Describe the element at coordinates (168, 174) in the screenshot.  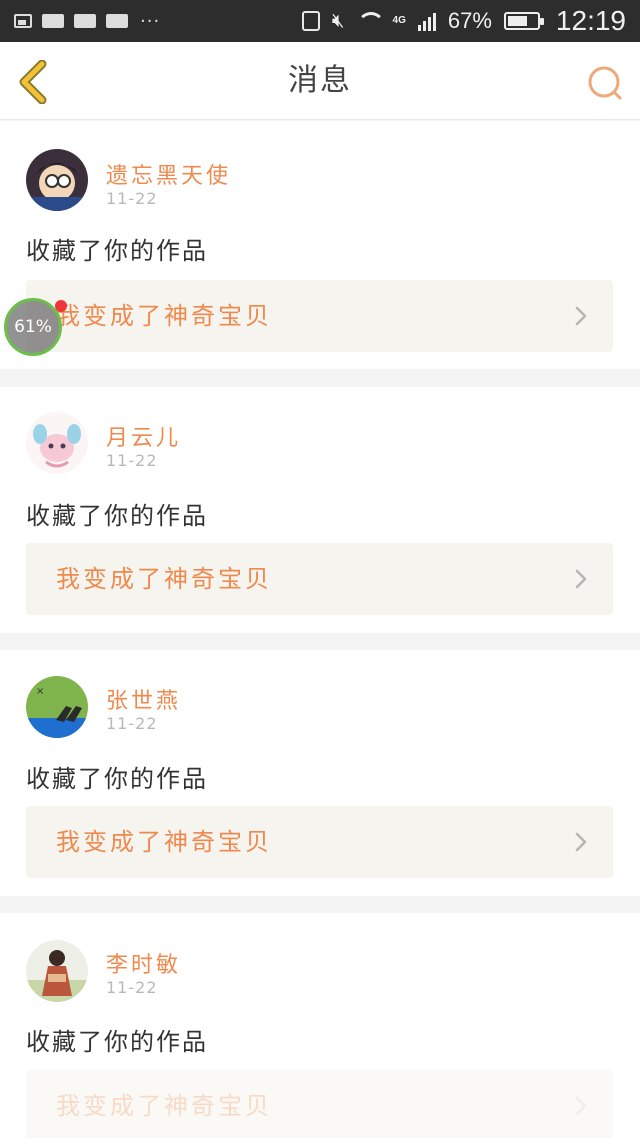
I see `user-name: 遗忘黑天使` at that location.